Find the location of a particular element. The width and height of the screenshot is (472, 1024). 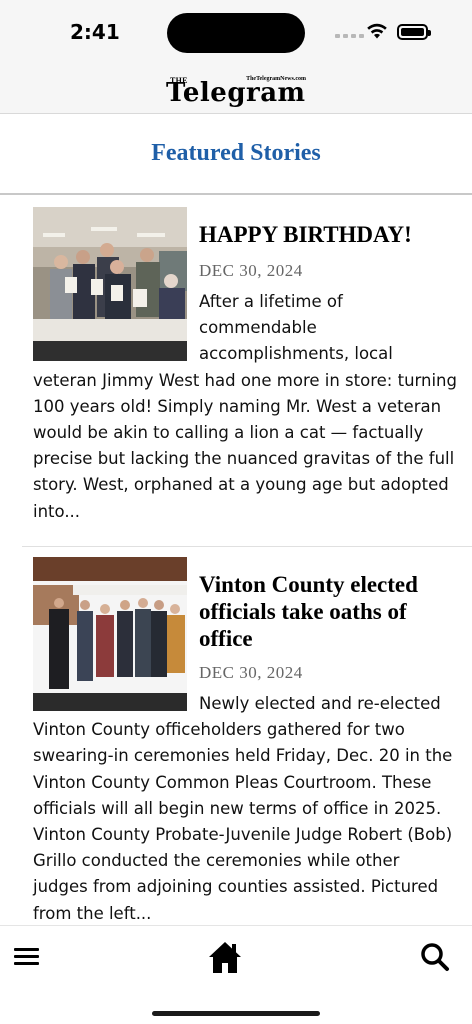

home-icon is located at coordinates (225, 957).